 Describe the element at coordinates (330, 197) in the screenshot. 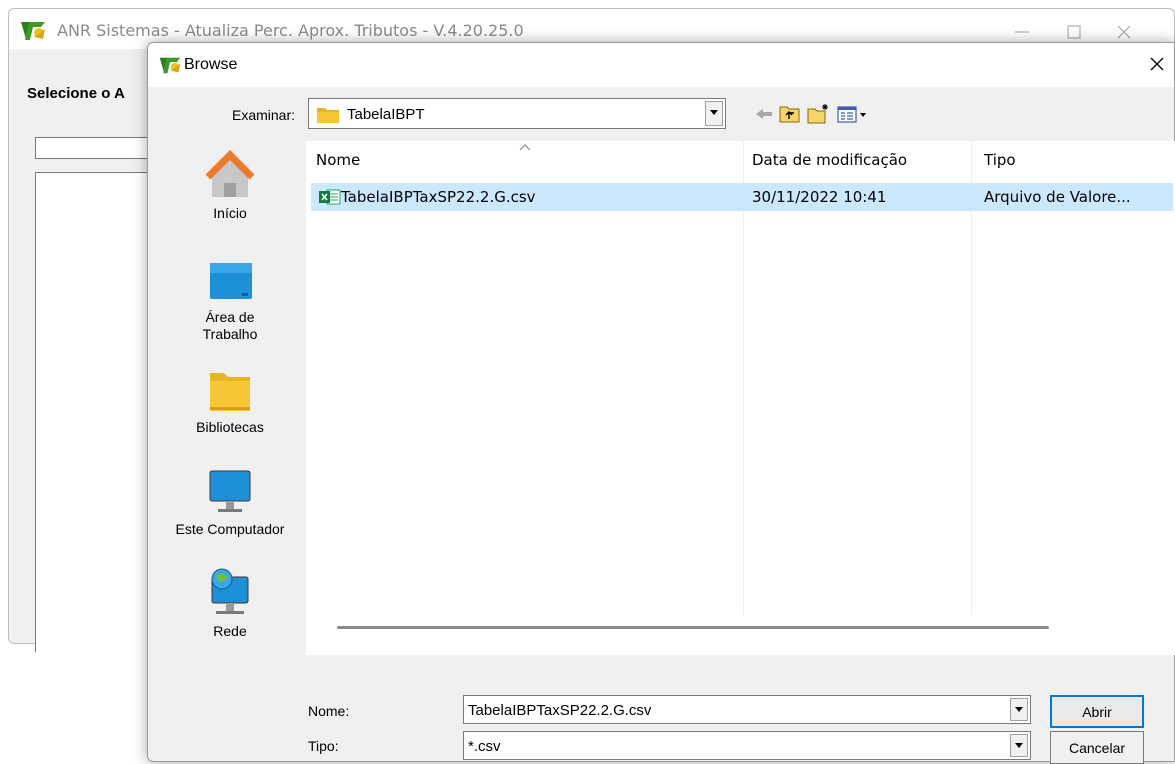

I see `excel-csv-icon` at that location.